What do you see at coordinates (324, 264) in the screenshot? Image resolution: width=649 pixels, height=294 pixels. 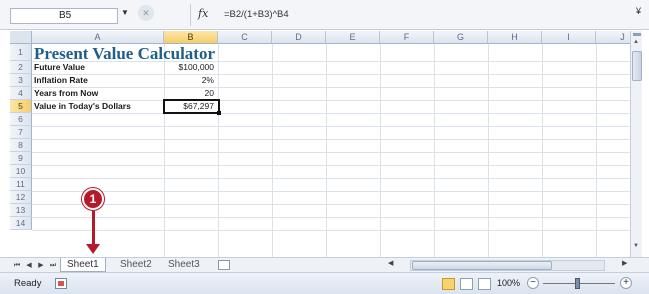 I see `sheet-tabs-bar: ⏮ ◀ ▶ ⏭ Sheet1 Sheet2 Sheet3 ◀ ▶` at bounding box center [324, 264].